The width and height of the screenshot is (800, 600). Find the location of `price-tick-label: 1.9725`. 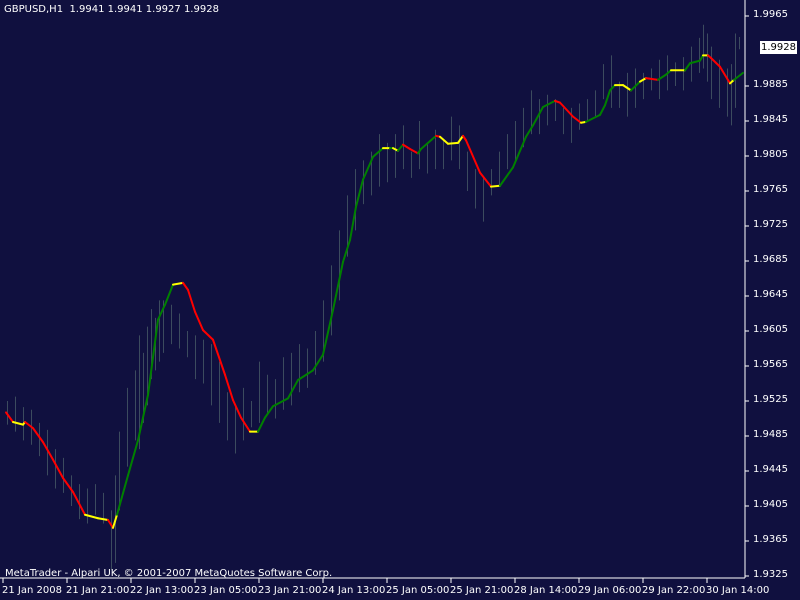

price-tick-label: 1.9725 is located at coordinates (770, 224).